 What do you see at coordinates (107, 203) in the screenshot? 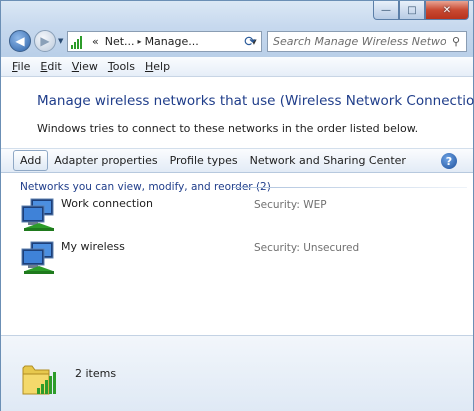
I see `network-name: Work connection` at bounding box center [107, 203].